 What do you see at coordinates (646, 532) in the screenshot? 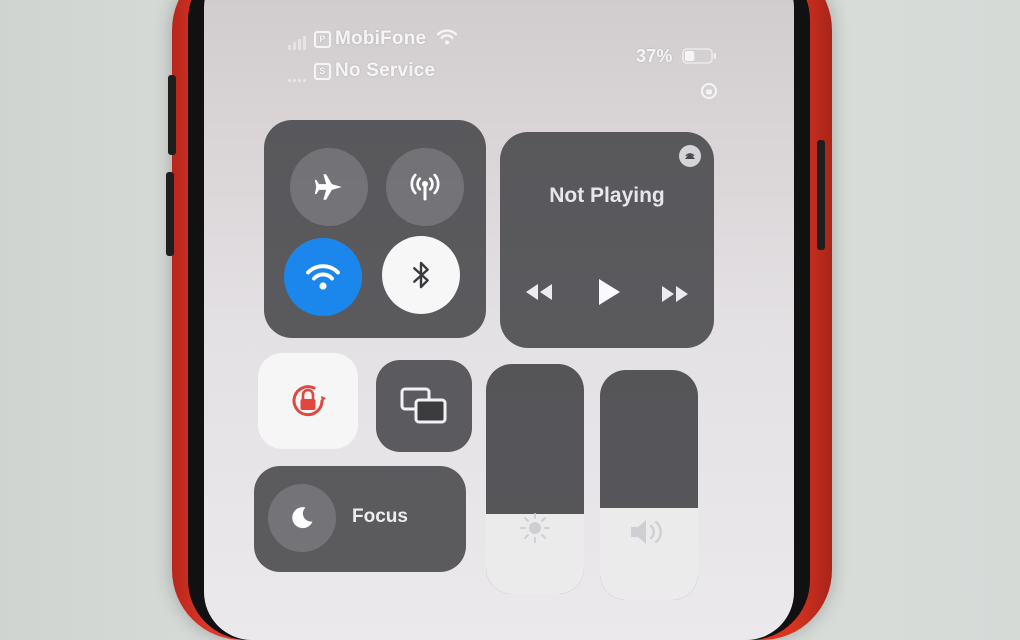
I see `speaker-icon` at bounding box center [646, 532].